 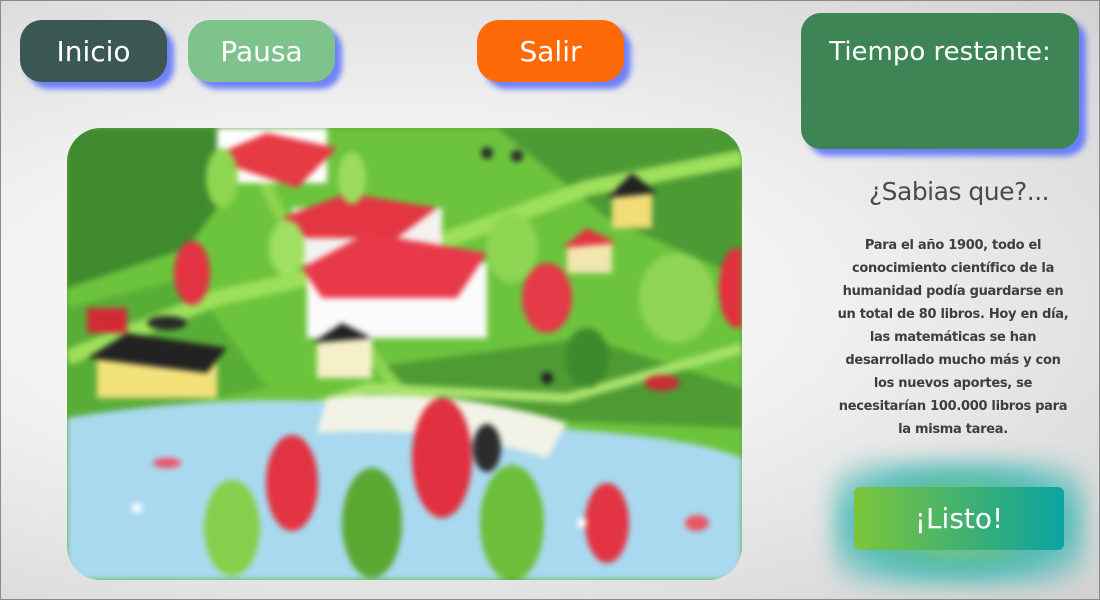 What do you see at coordinates (940, 52) in the screenshot?
I see `timer-label: Tiempo restante:` at bounding box center [940, 52].